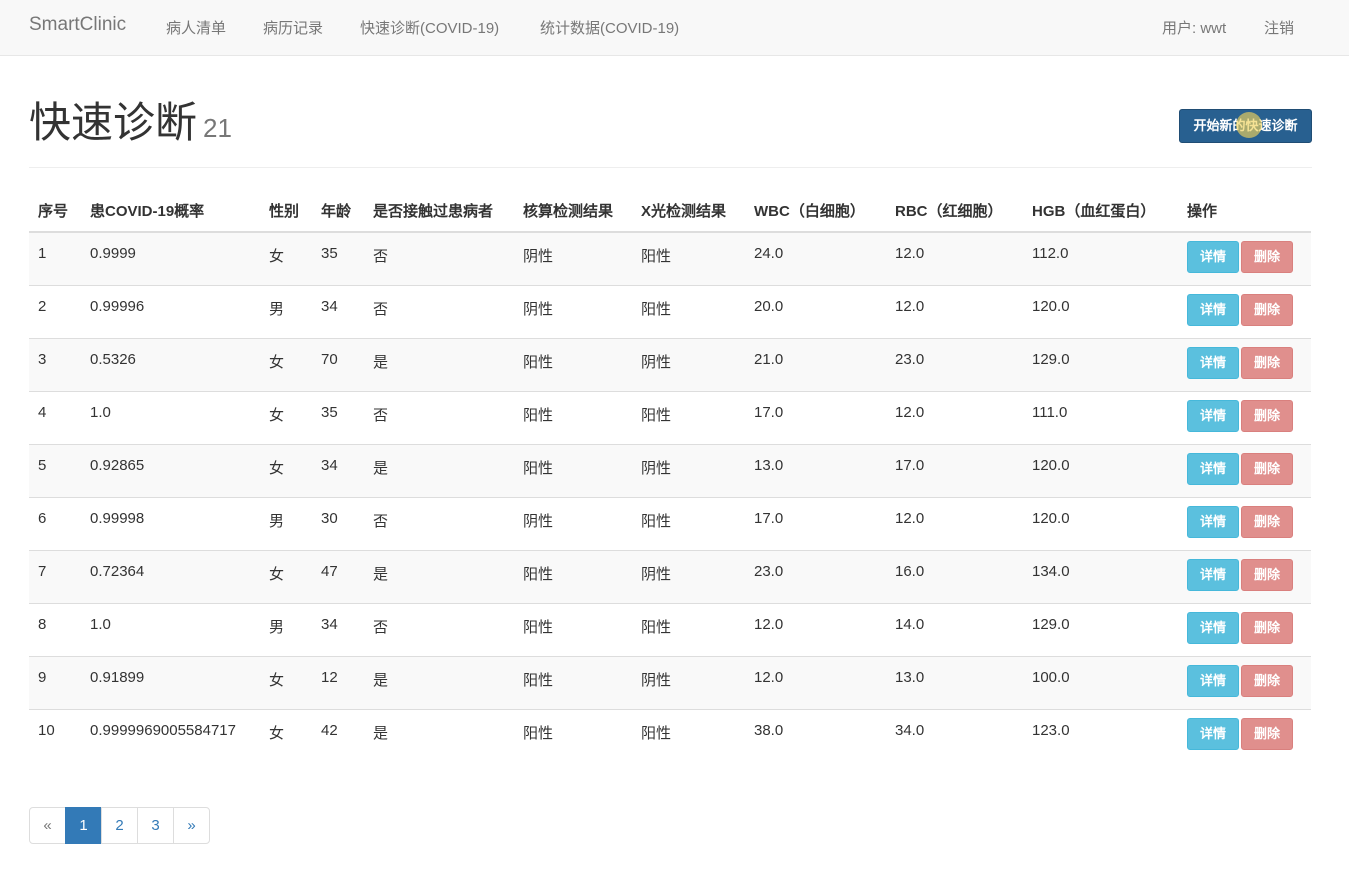 The width and height of the screenshot is (1349, 874). What do you see at coordinates (170, 258) in the screenshot?
I see `cell-probability: 0.9999` at bounding box center [170, 258].